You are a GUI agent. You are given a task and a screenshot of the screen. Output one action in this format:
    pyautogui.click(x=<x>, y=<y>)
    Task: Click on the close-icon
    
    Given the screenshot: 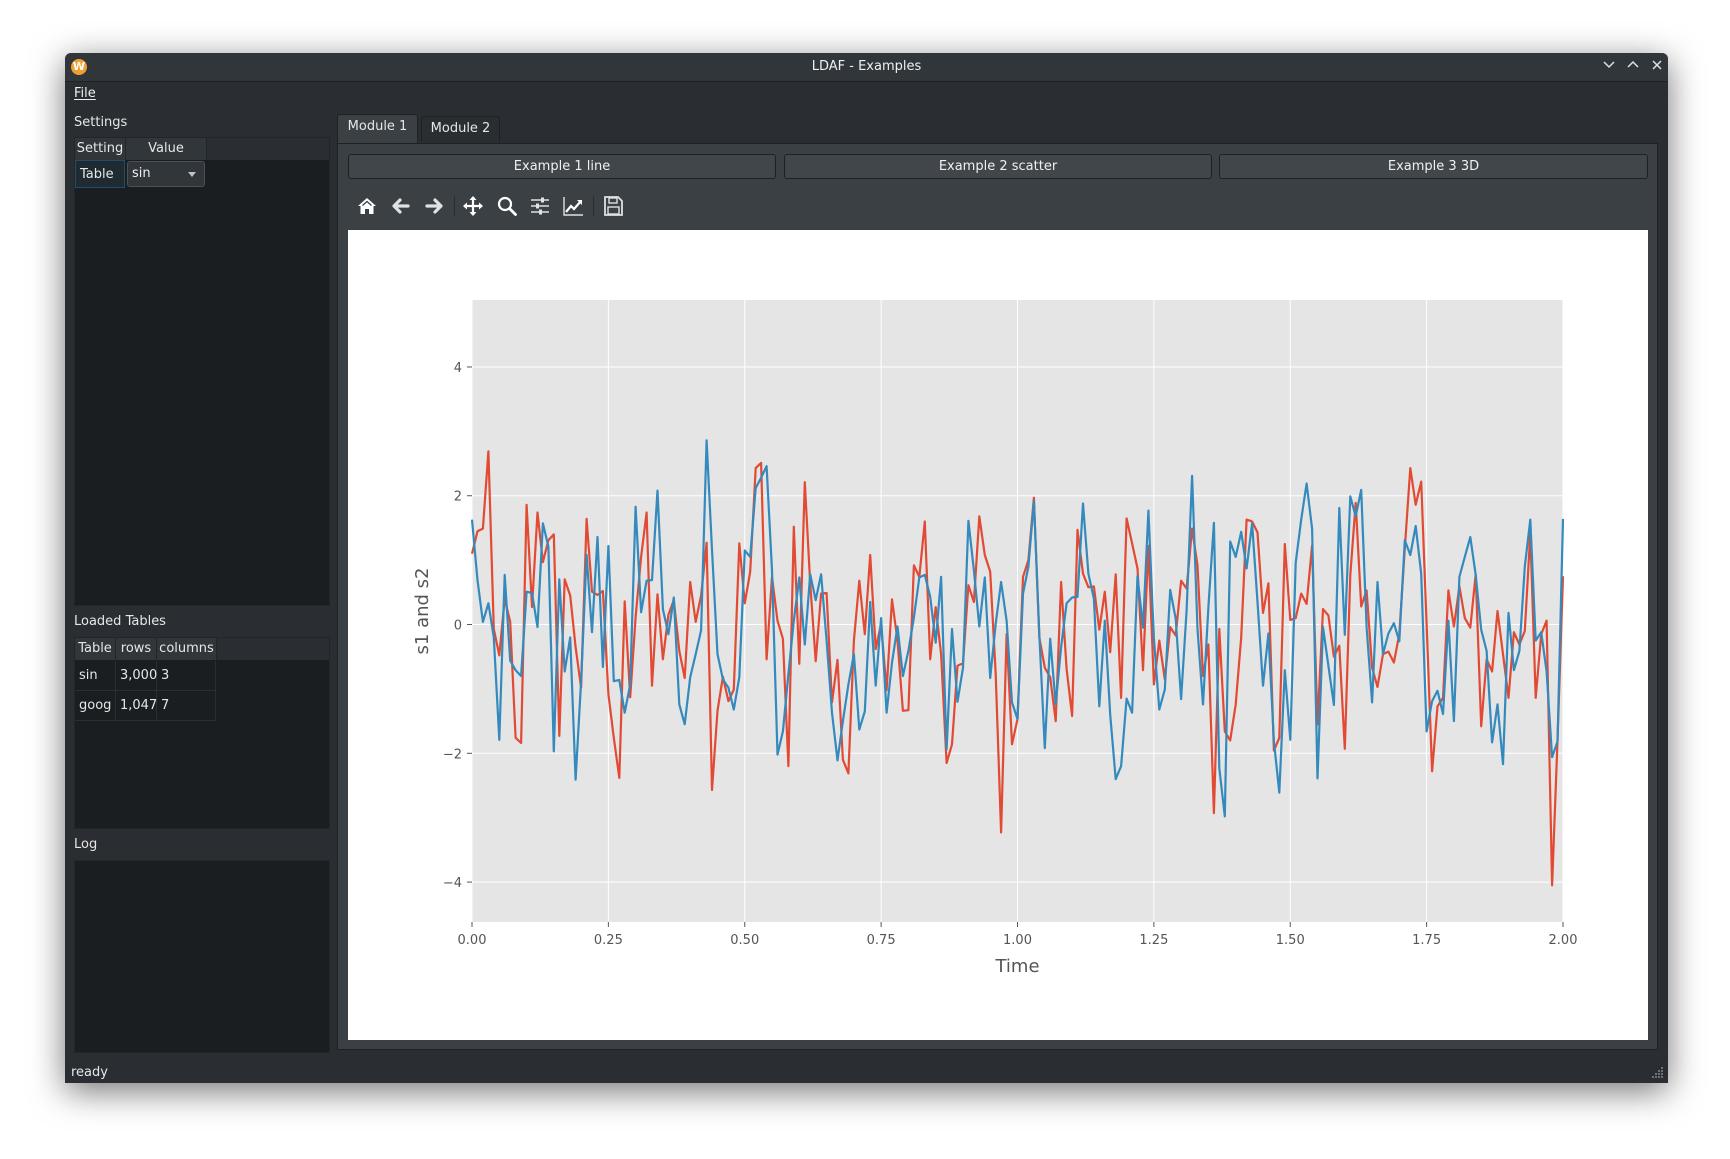 What is the action you would take?
    pyautogui.click(x=1657, y=67)
    